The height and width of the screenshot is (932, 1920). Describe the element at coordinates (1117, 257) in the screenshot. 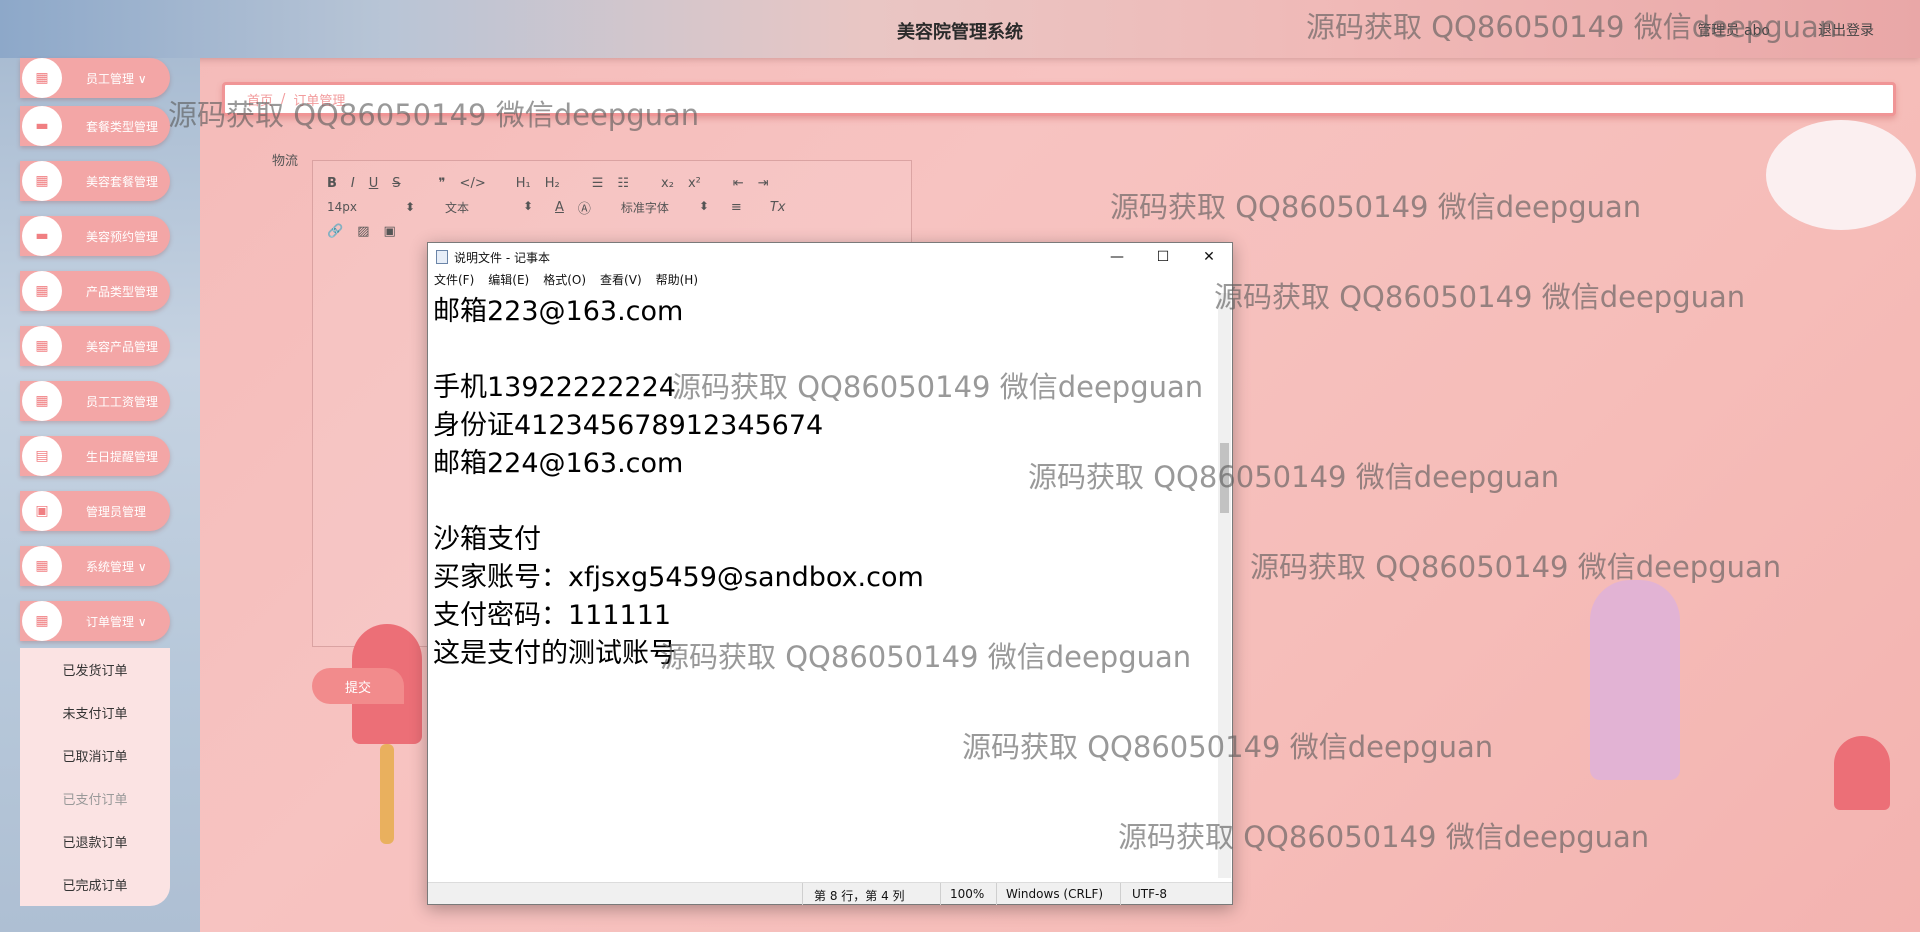

I see `minimize-icon: —` at that location.